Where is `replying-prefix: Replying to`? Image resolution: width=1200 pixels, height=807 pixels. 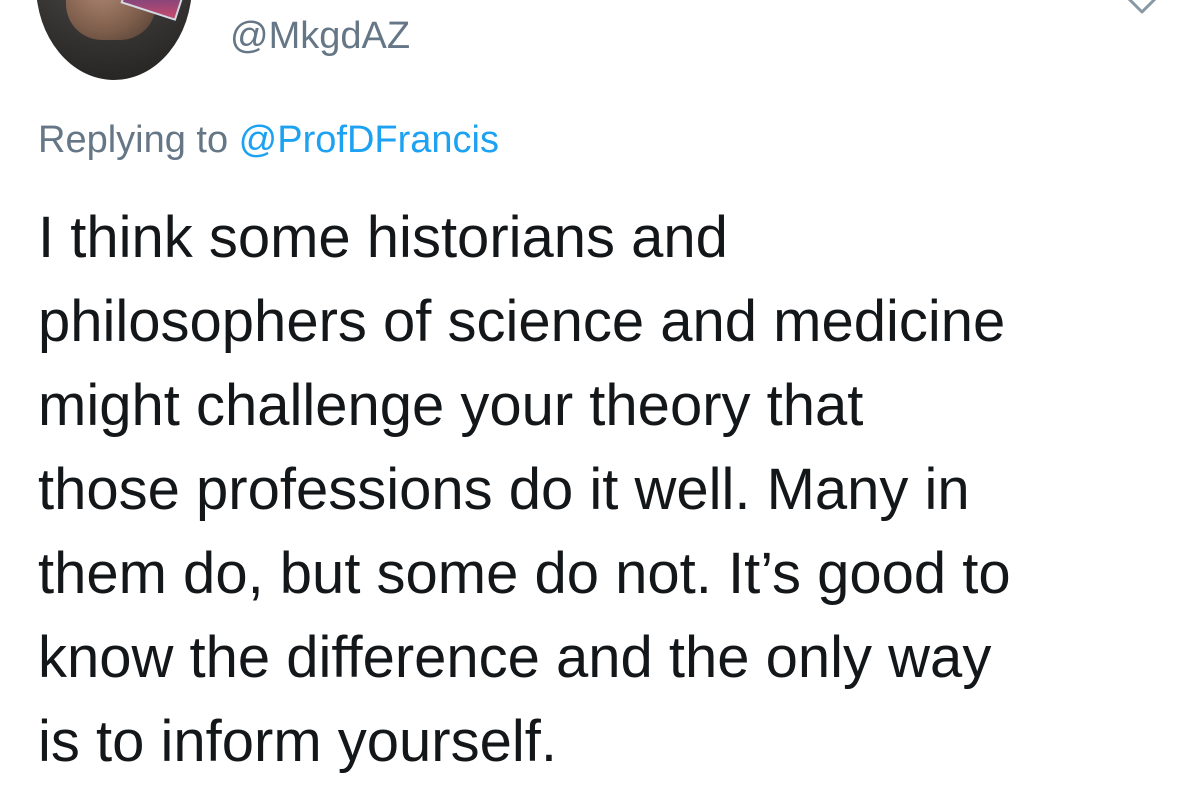
replying-prefix: Replying to is located at coordinates (138, 140).